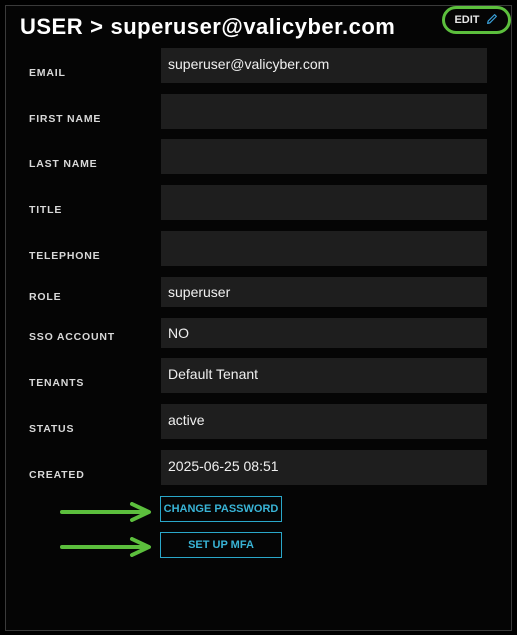  I want to click on first-name-label: FIRST NAME, so click(65, 119).